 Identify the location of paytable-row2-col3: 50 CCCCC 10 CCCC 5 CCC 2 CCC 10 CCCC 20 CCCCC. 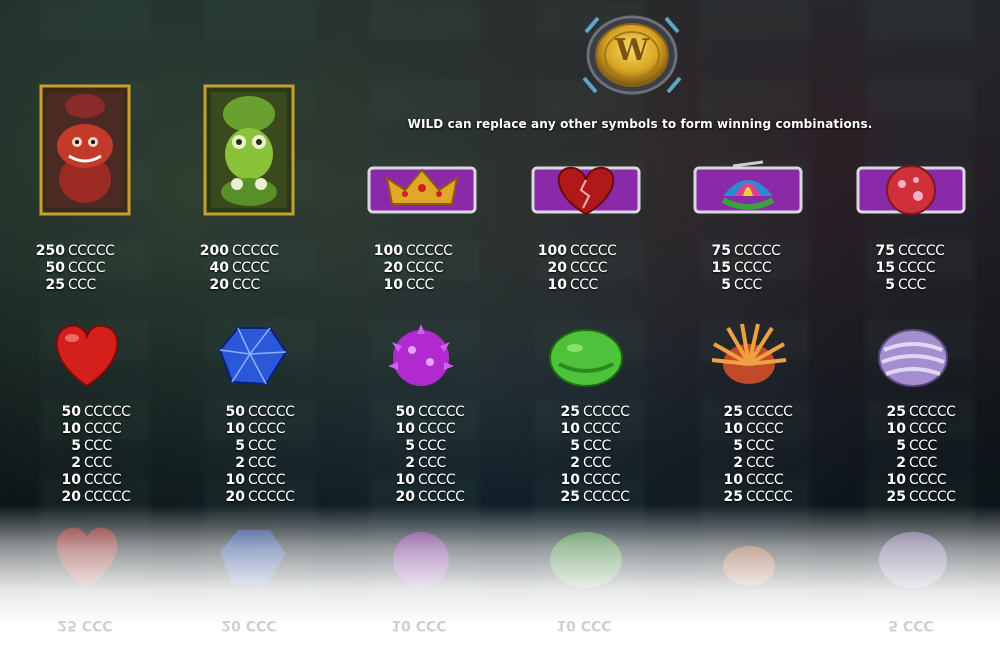
(432, 455).